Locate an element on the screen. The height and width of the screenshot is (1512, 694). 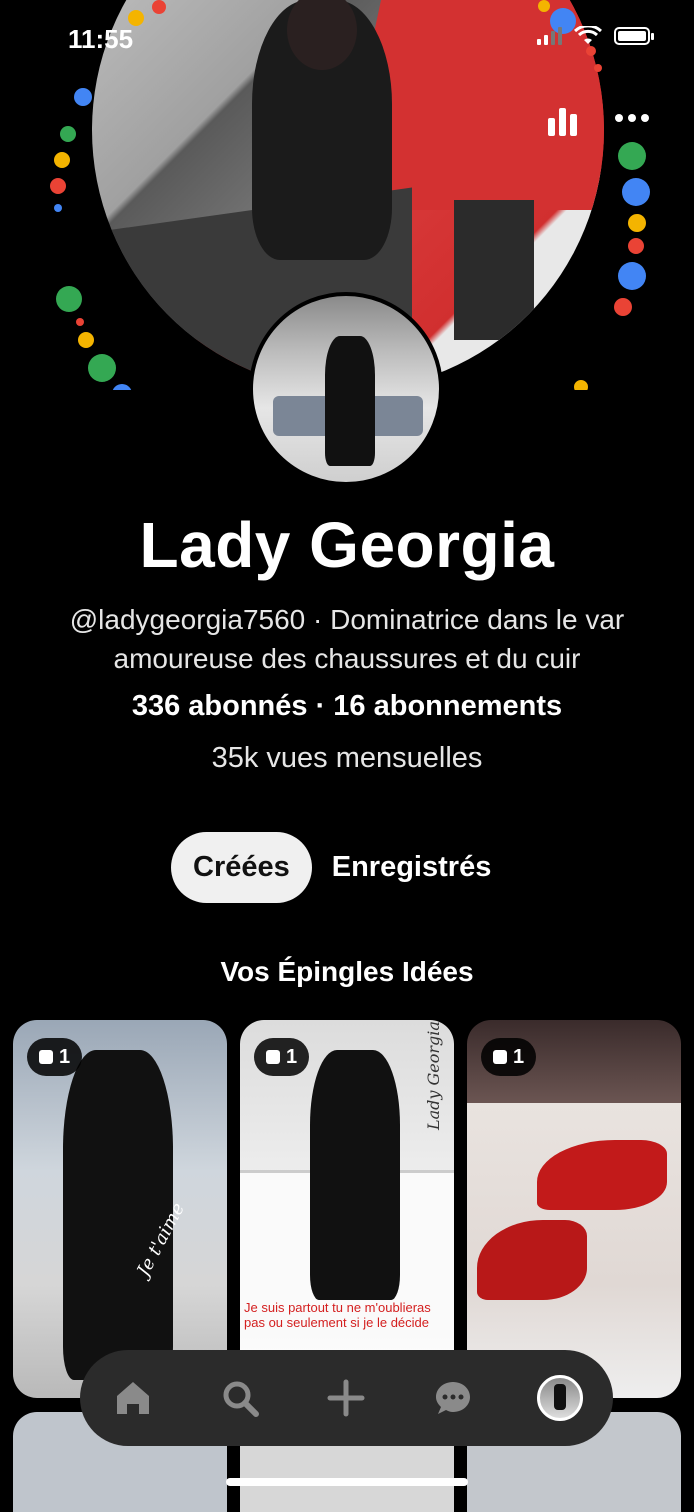
monthly-views: 35k vues mensuelles is located at coordinates (347, 758).